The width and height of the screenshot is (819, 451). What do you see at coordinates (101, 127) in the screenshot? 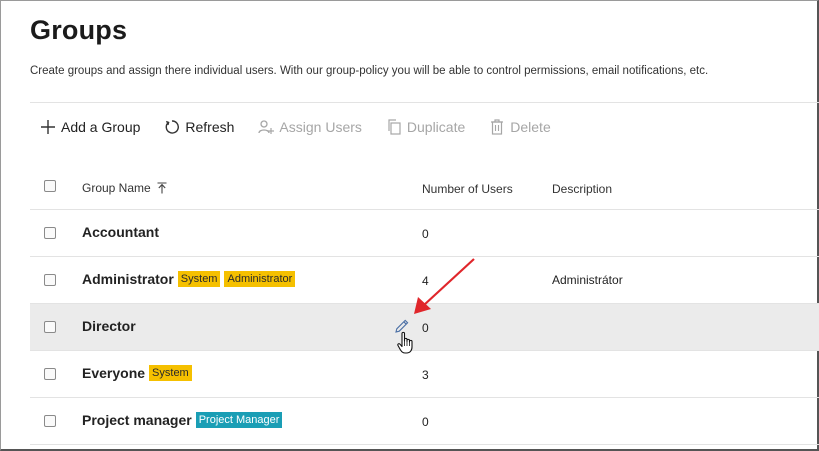
I see `add-group-label: Add a Group` at bounding box center [101, 127].